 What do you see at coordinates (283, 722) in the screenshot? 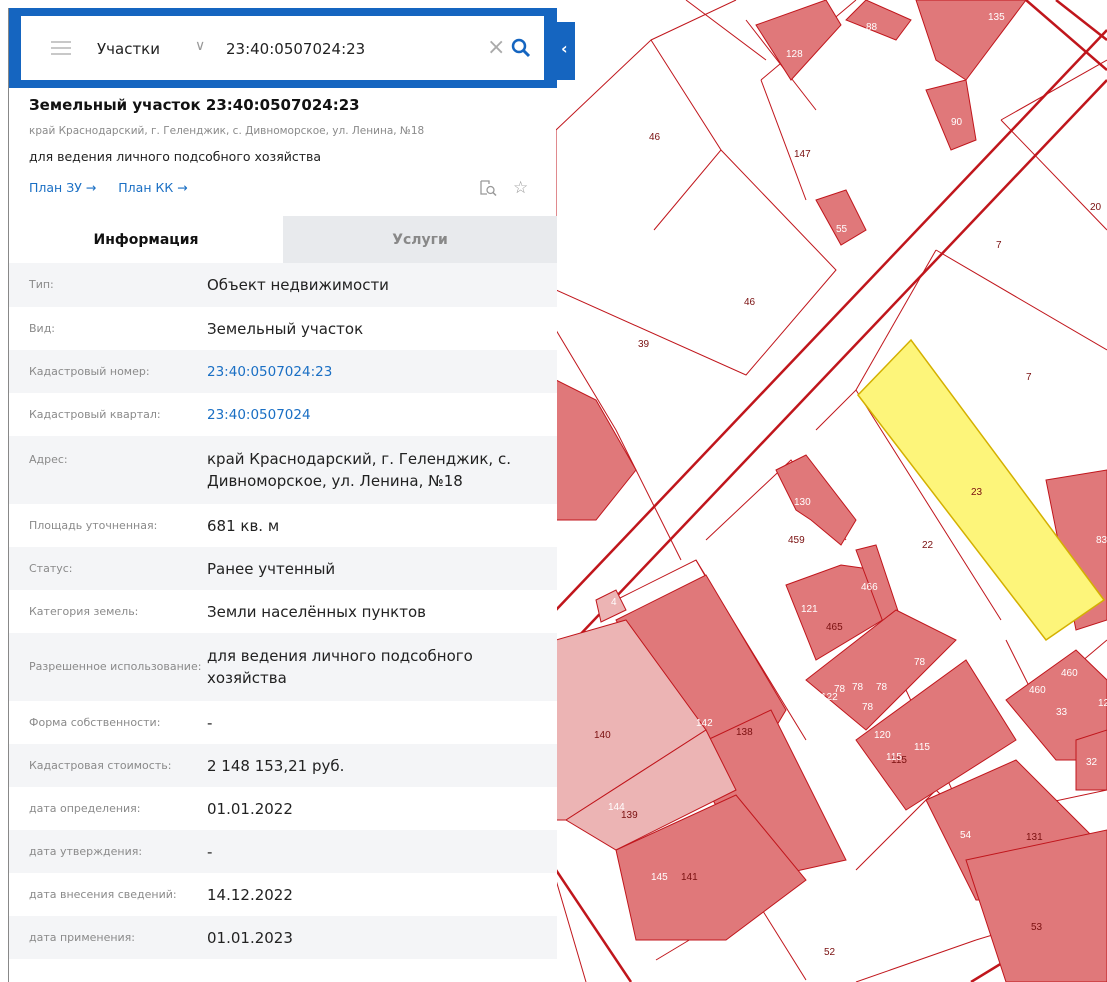
I see `info-row-ownership: Форма собственности: -` at bounding box center [283, 722].